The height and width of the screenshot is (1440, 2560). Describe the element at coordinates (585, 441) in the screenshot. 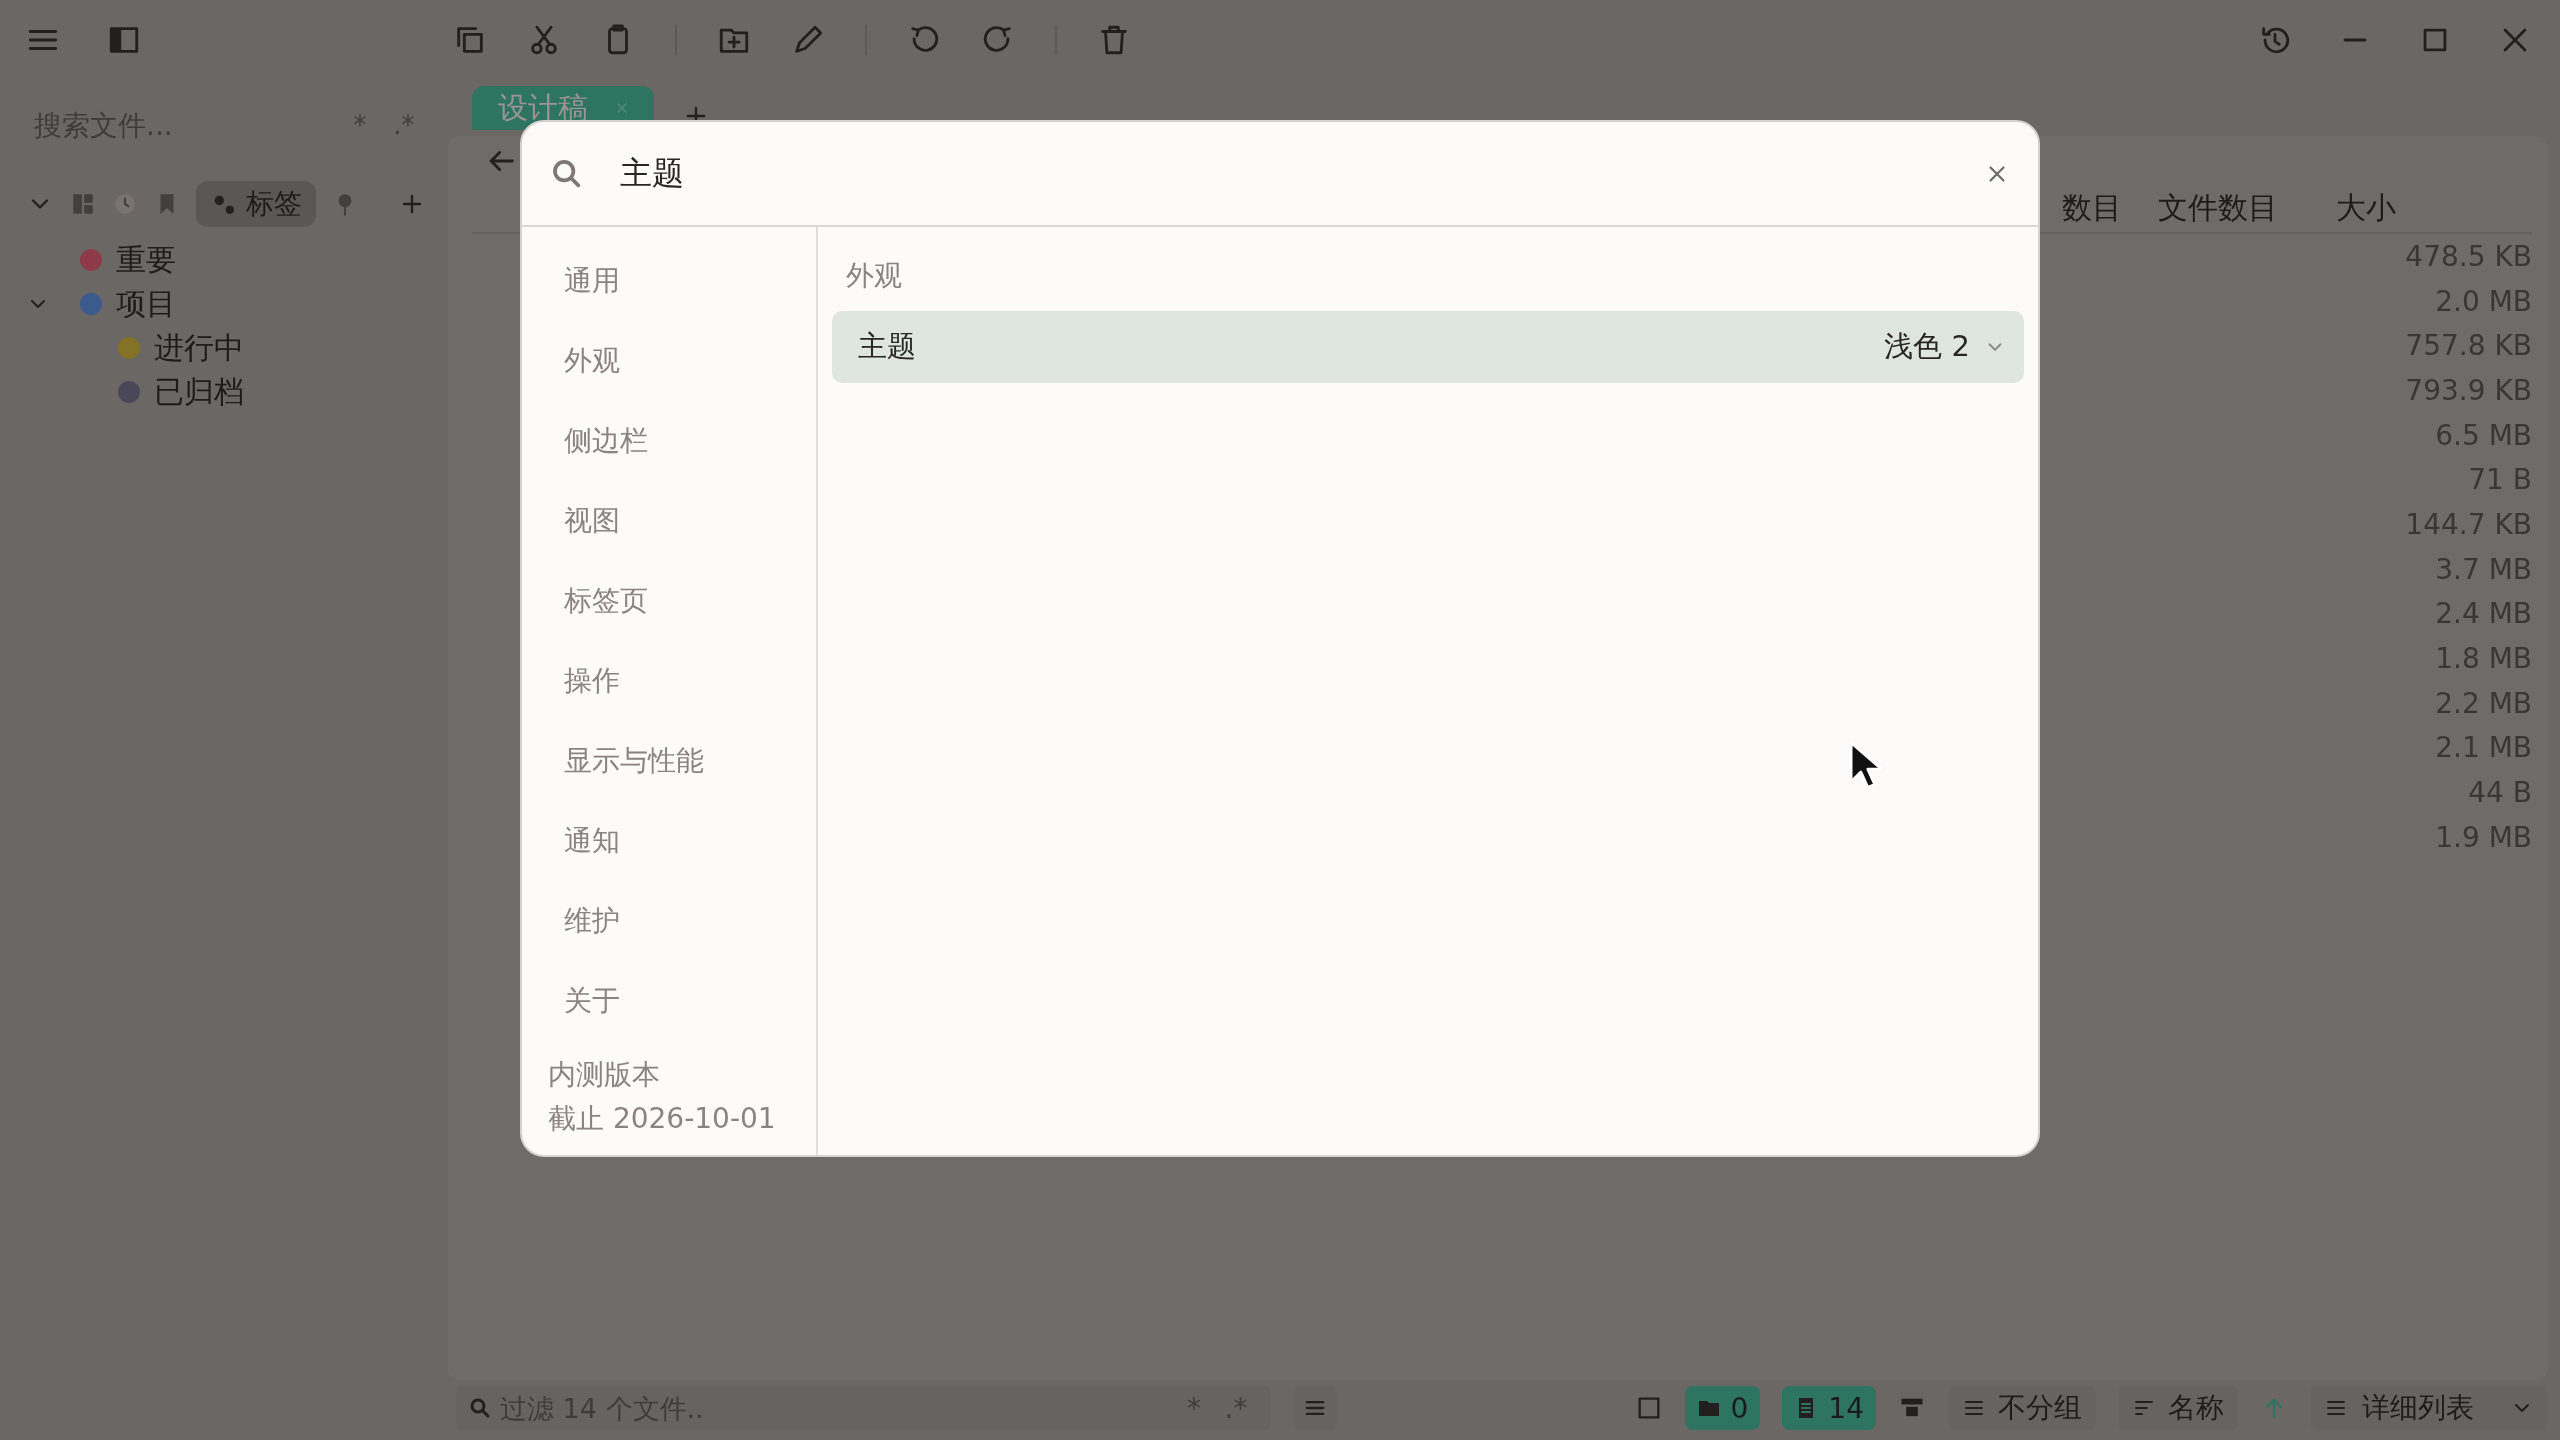

I see `settings-nav-item: 侧边栏` at that location.